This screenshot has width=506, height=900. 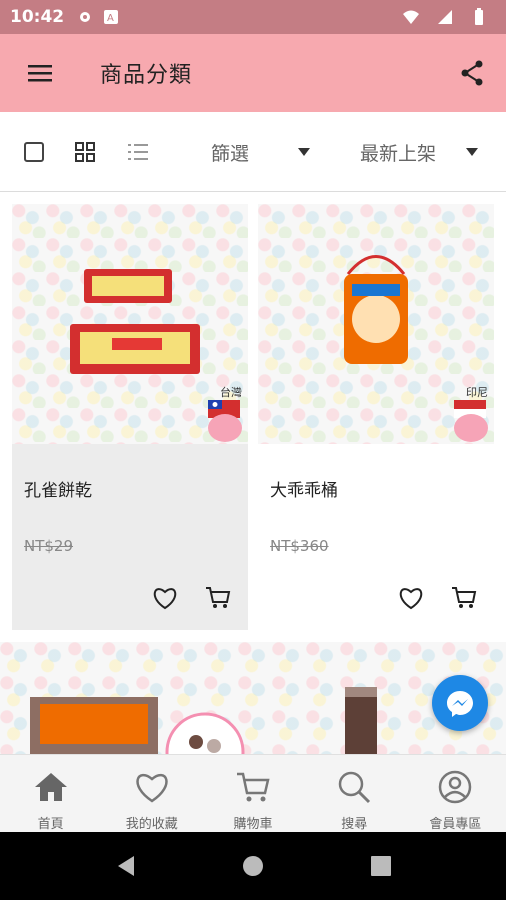 I want to click on battery-icon, so click(x=479, y=17).